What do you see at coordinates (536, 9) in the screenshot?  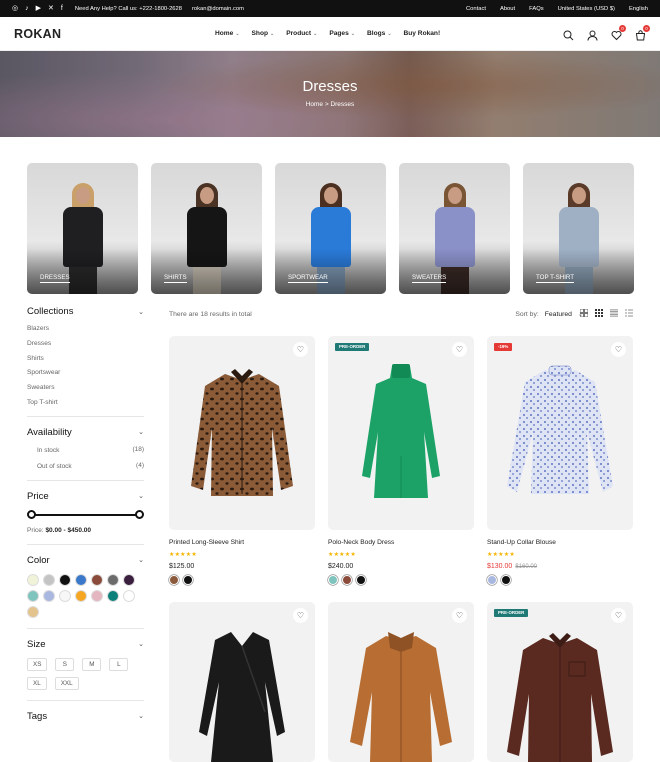 I see `top-link: FAQs` at bounding box center [536, 9].